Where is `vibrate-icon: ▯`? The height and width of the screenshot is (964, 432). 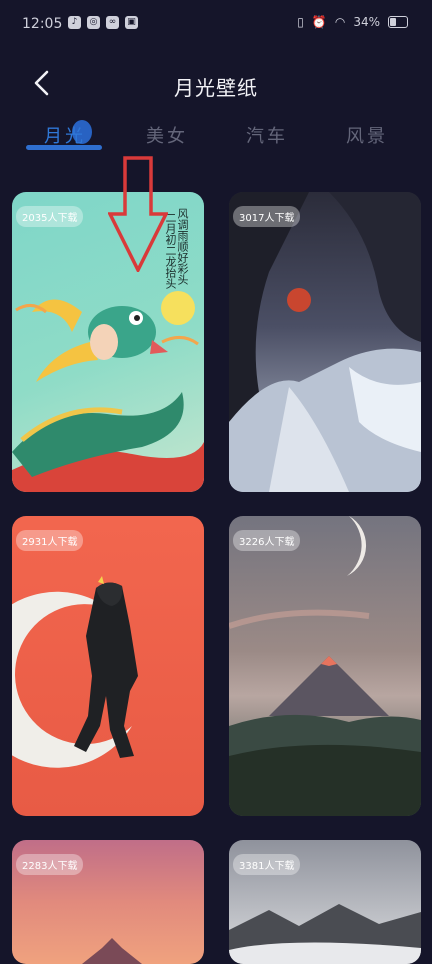
vibrate-icon: ▯ is located at coordinates (300, 22).